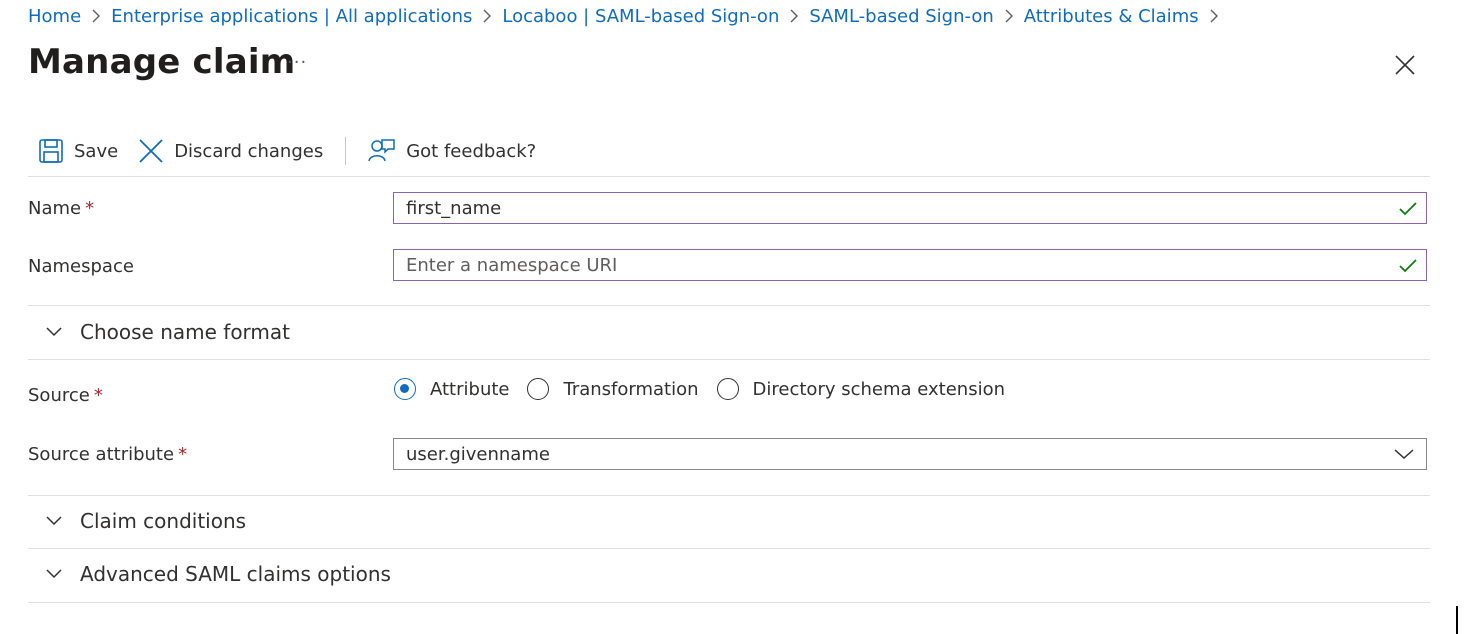  Describe the element at coordinates (454, 208) in the screenshot. I see `name-input-value: first_name` at that location.